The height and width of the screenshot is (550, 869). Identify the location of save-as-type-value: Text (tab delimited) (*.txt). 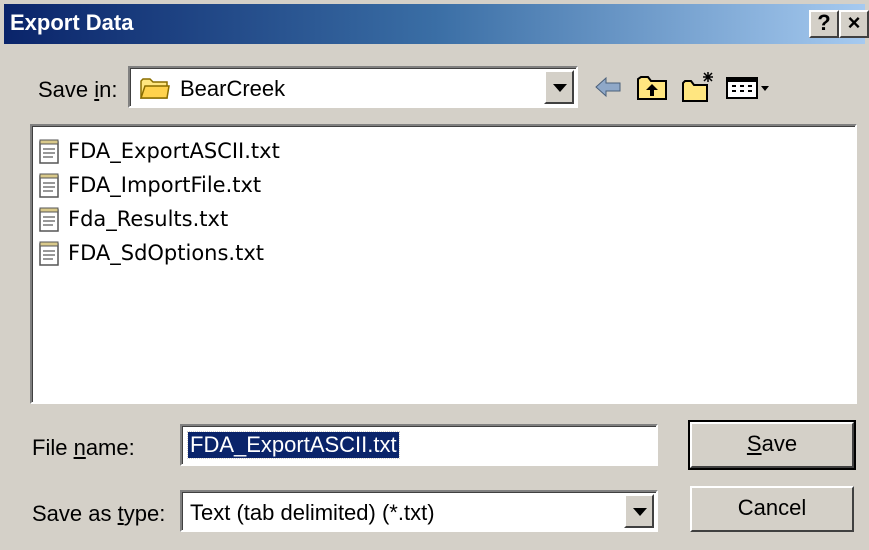
(312, 512).